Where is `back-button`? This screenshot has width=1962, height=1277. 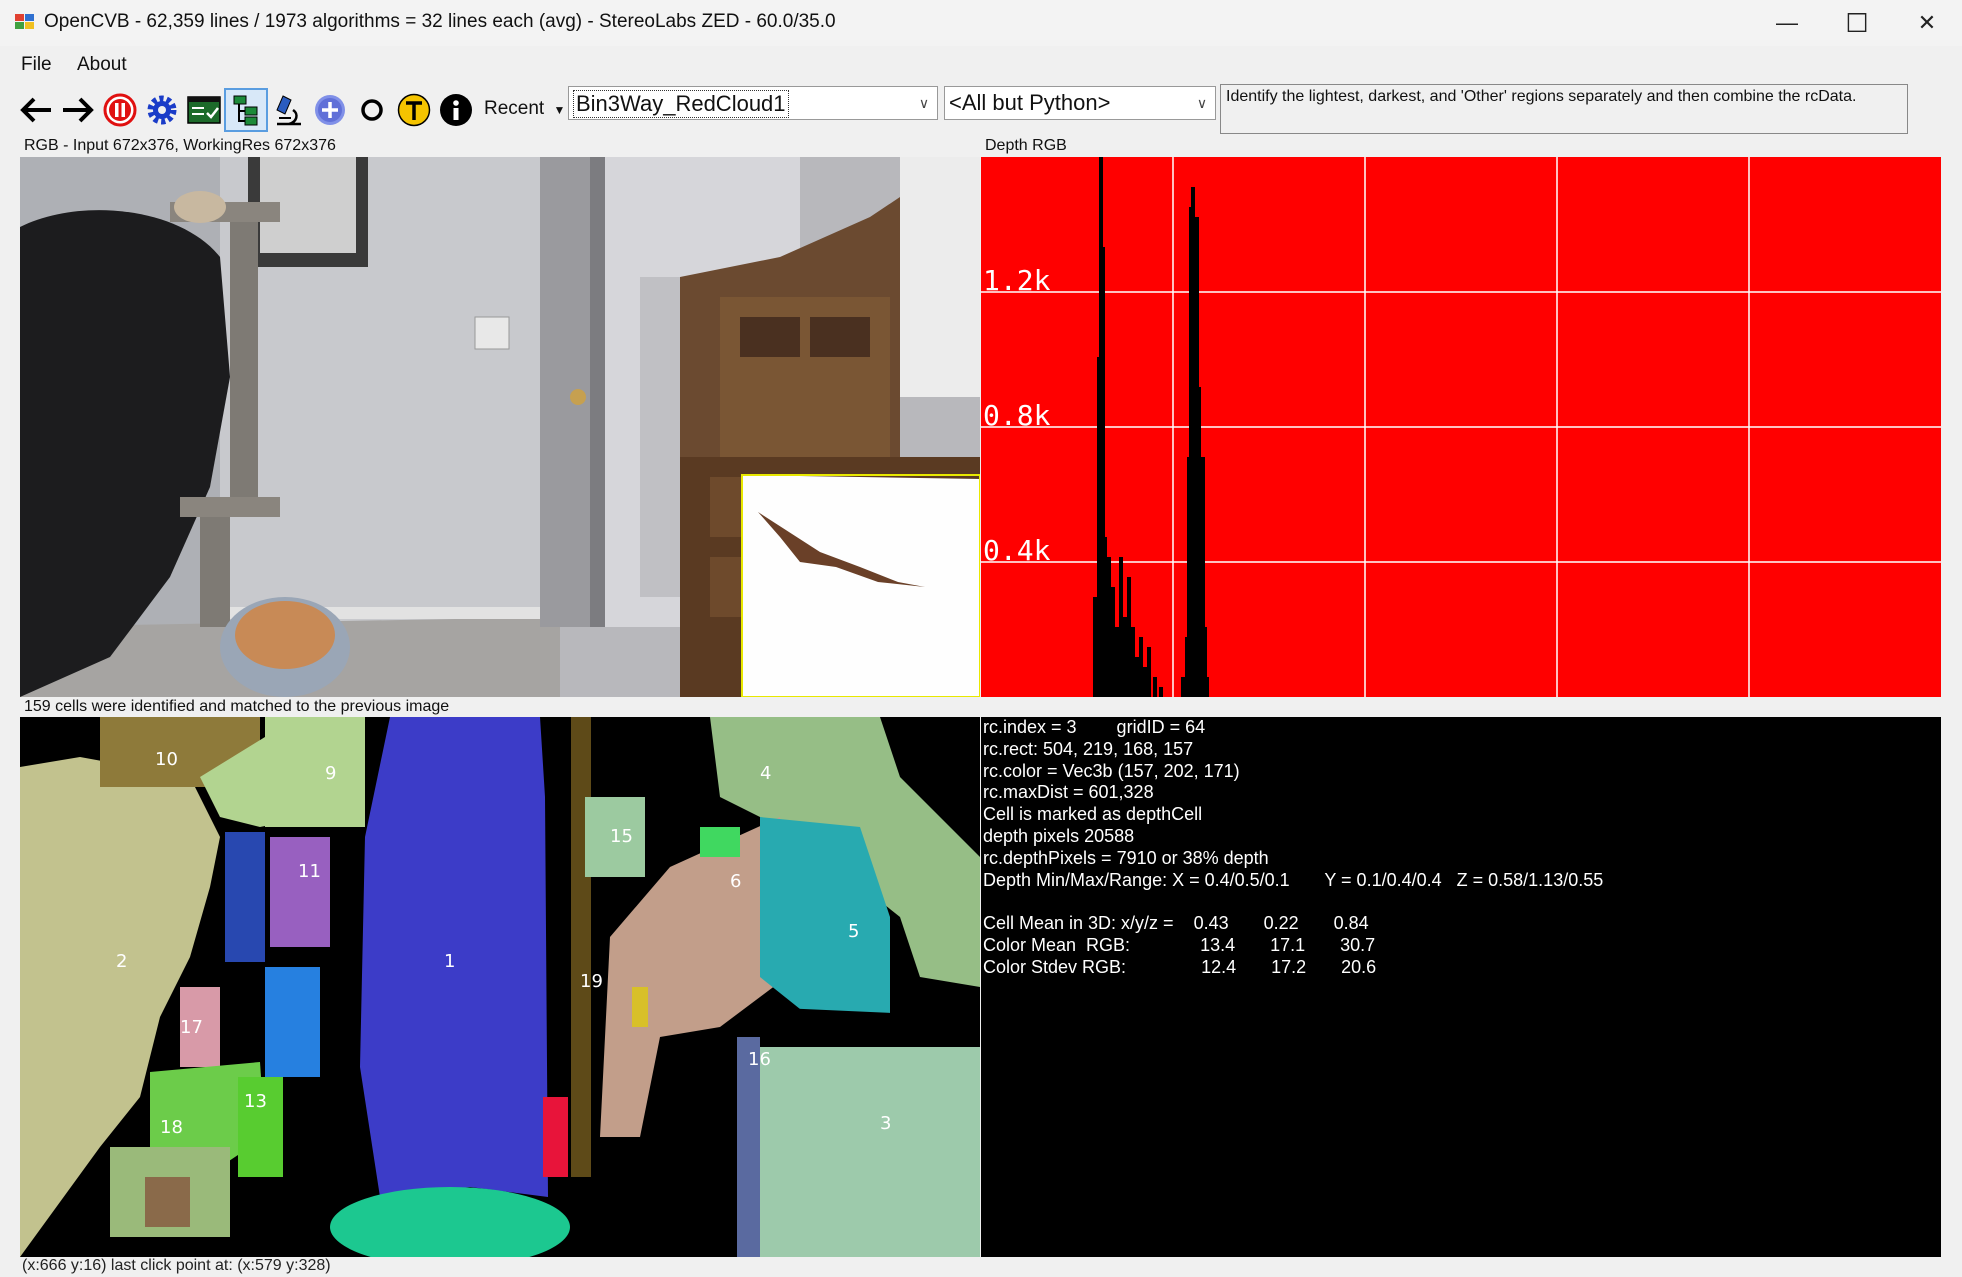
back-button is located at coordinates (36, 110).